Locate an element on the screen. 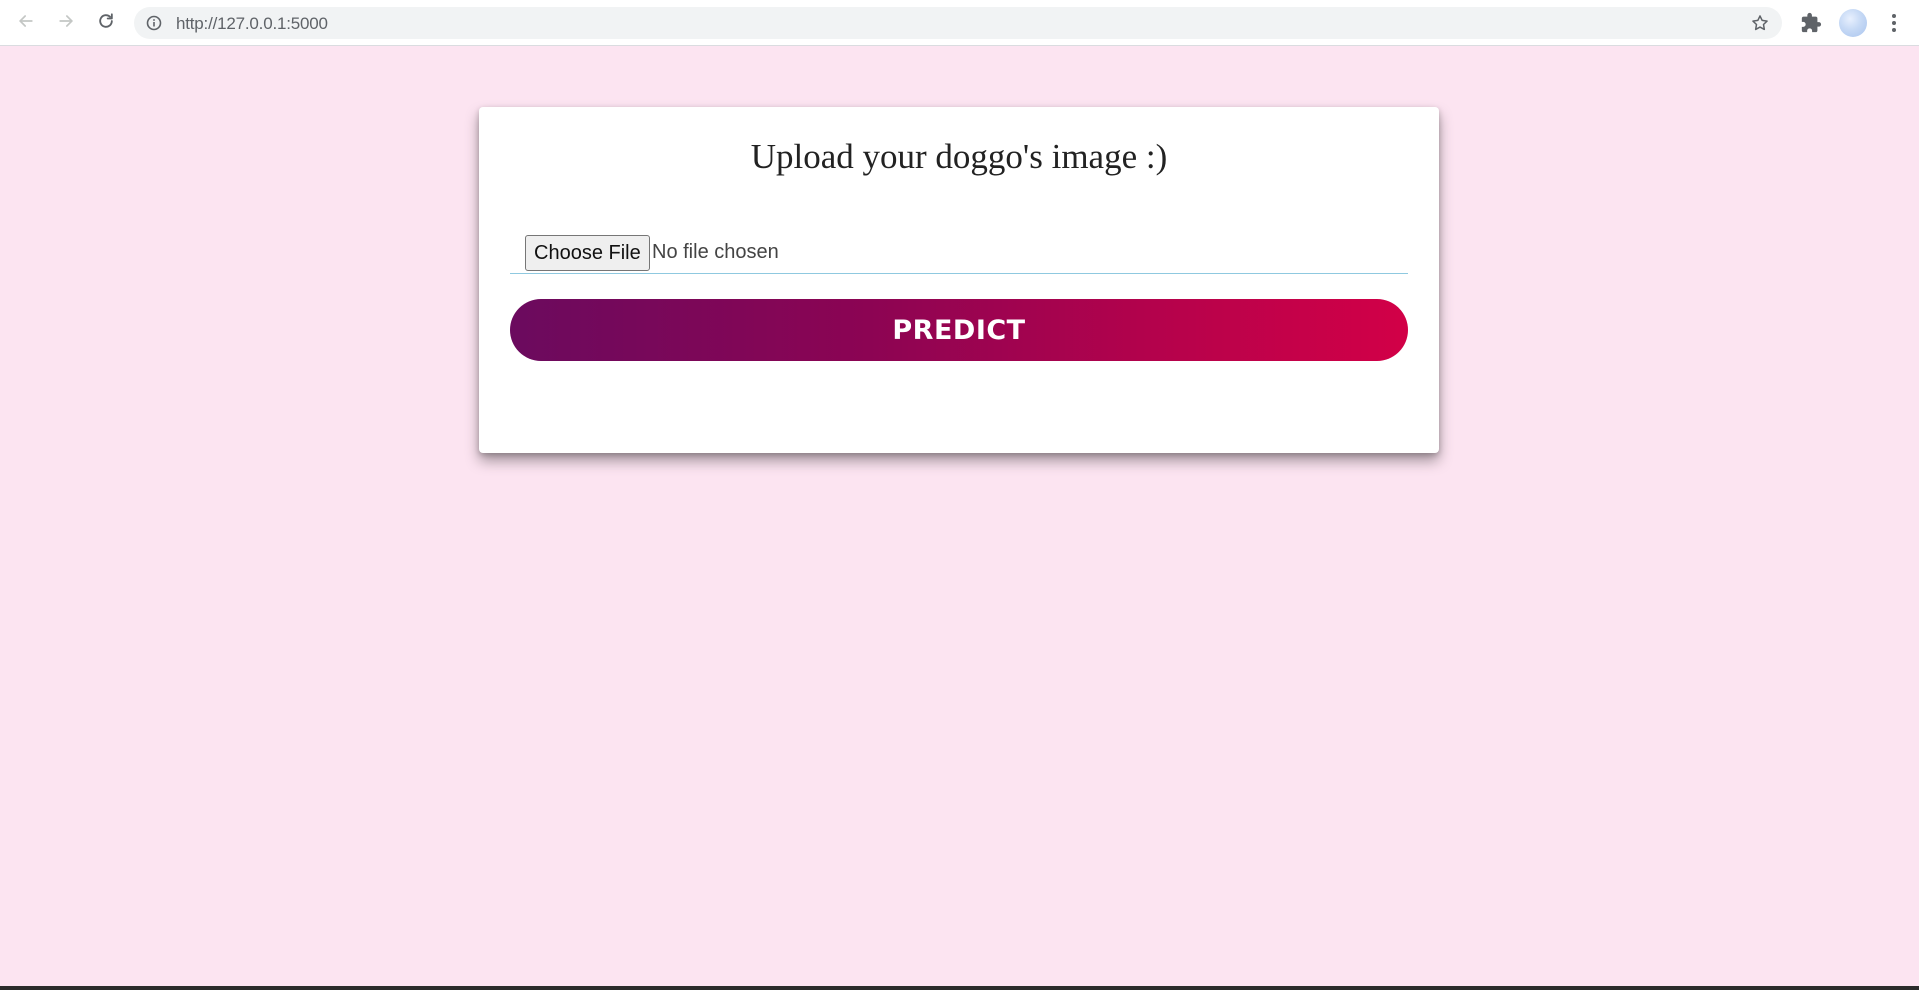 This screenshot has height=990, width=1919. back-arrow-icon is located at coordinates (26, 23).